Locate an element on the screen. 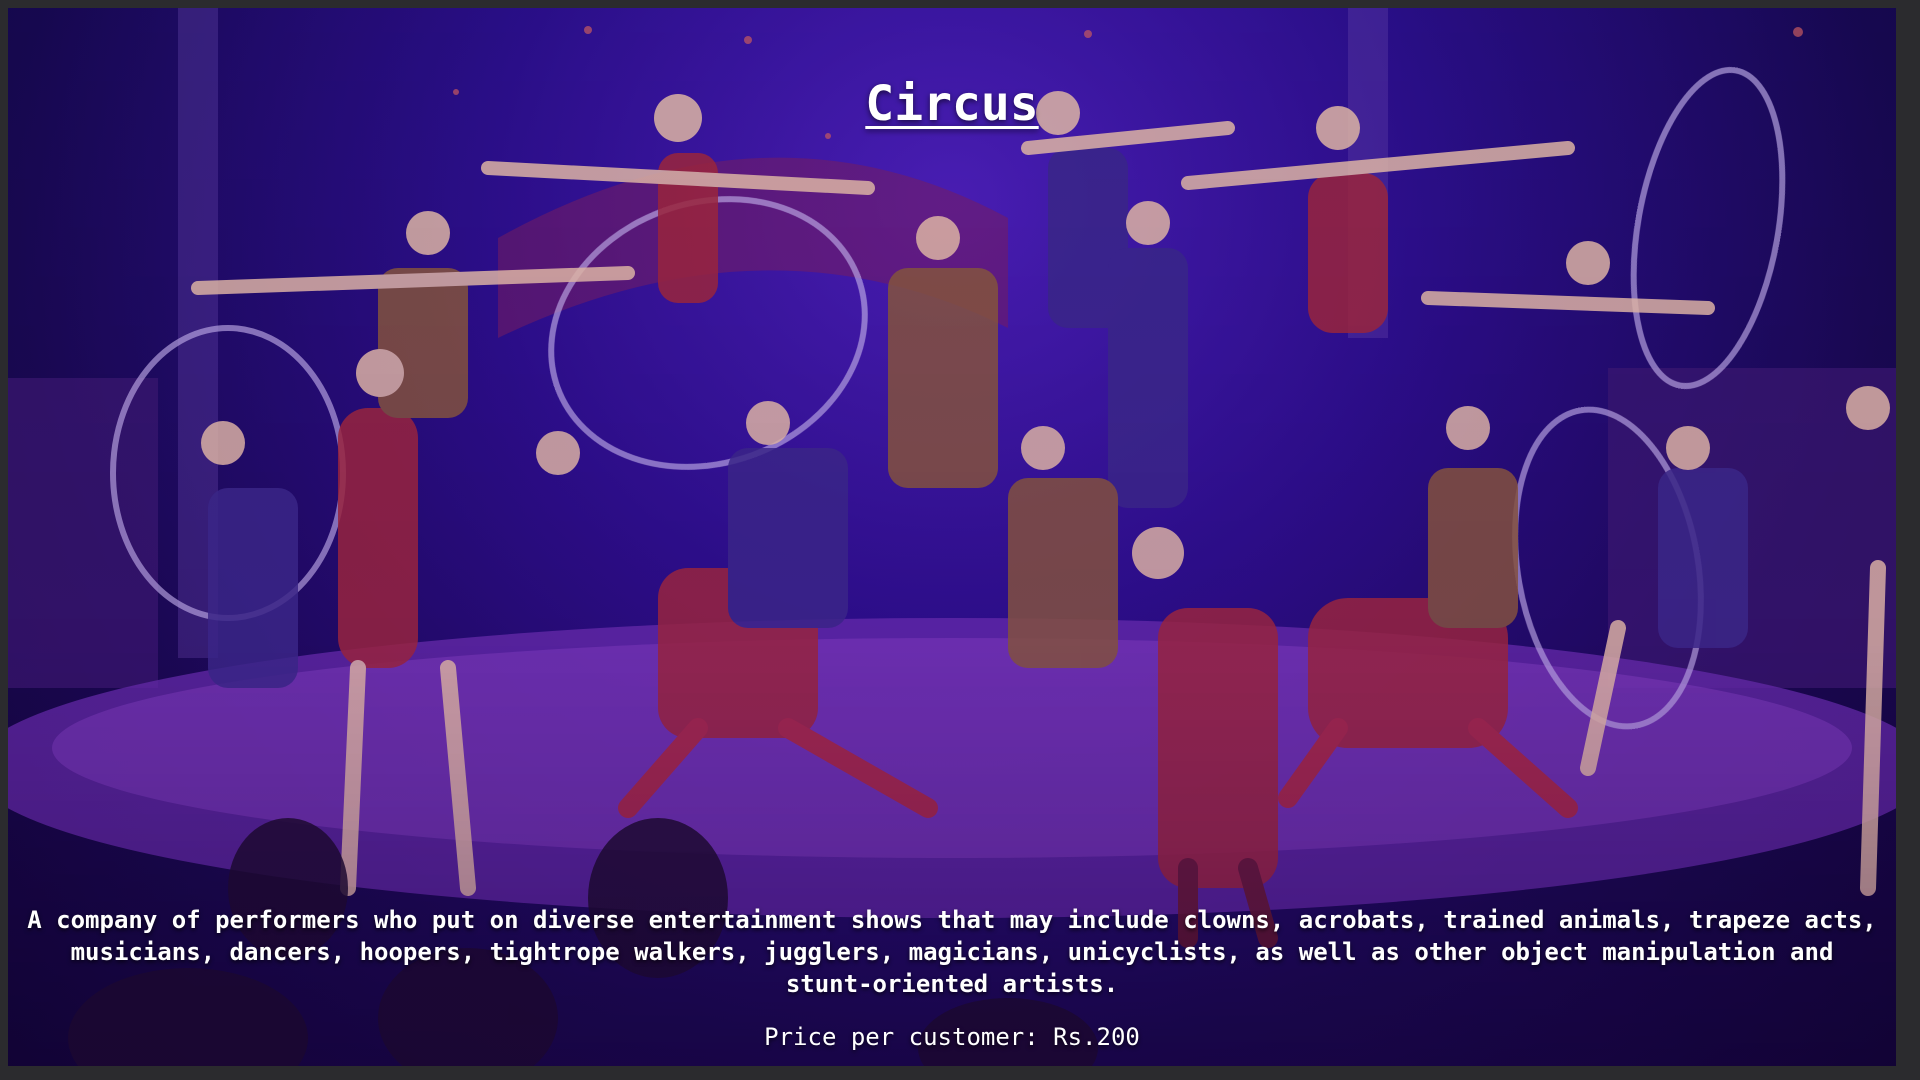 This screenshot has width=1920, height=1080. page-title: Circus is located at coordinates (952, 104).